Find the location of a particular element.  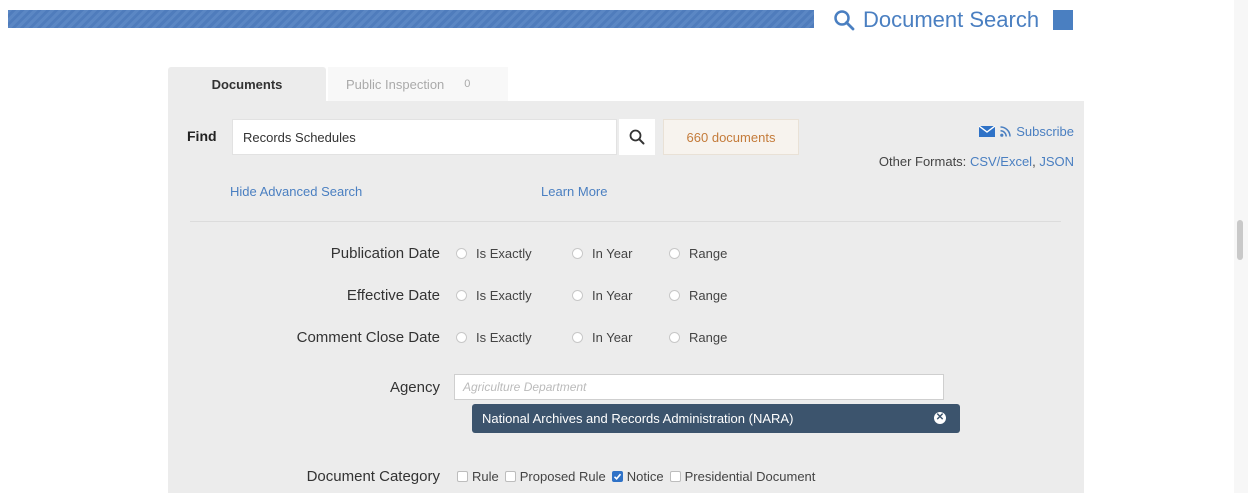

envelope-icon is located at coordinates (987, 131).